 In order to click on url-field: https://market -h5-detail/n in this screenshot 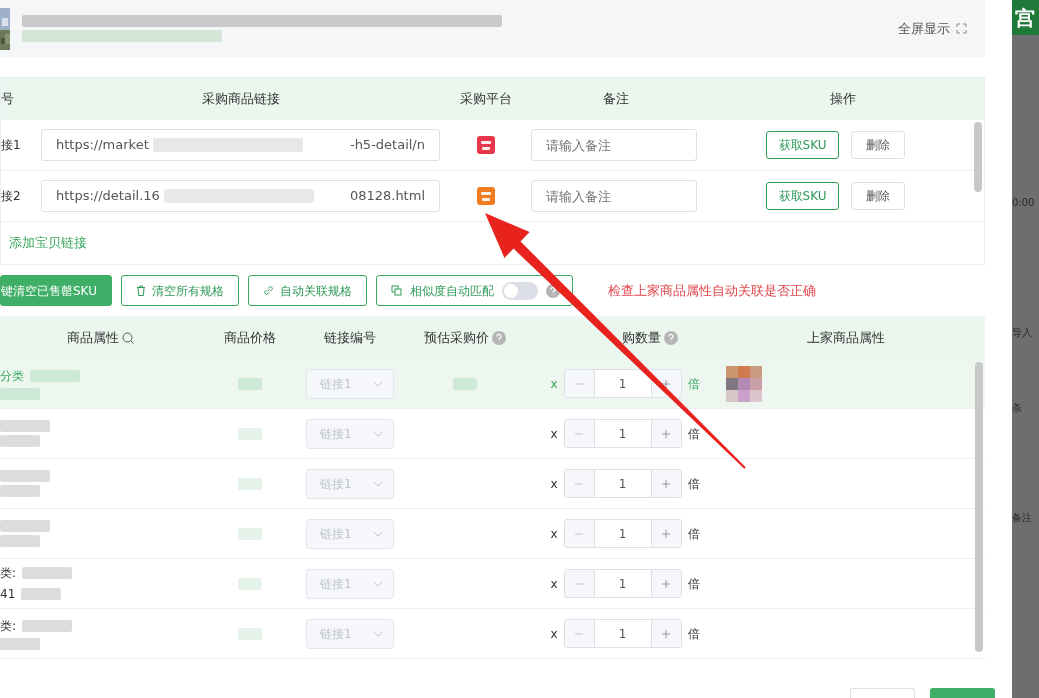, I will do `click(240, 145)`.